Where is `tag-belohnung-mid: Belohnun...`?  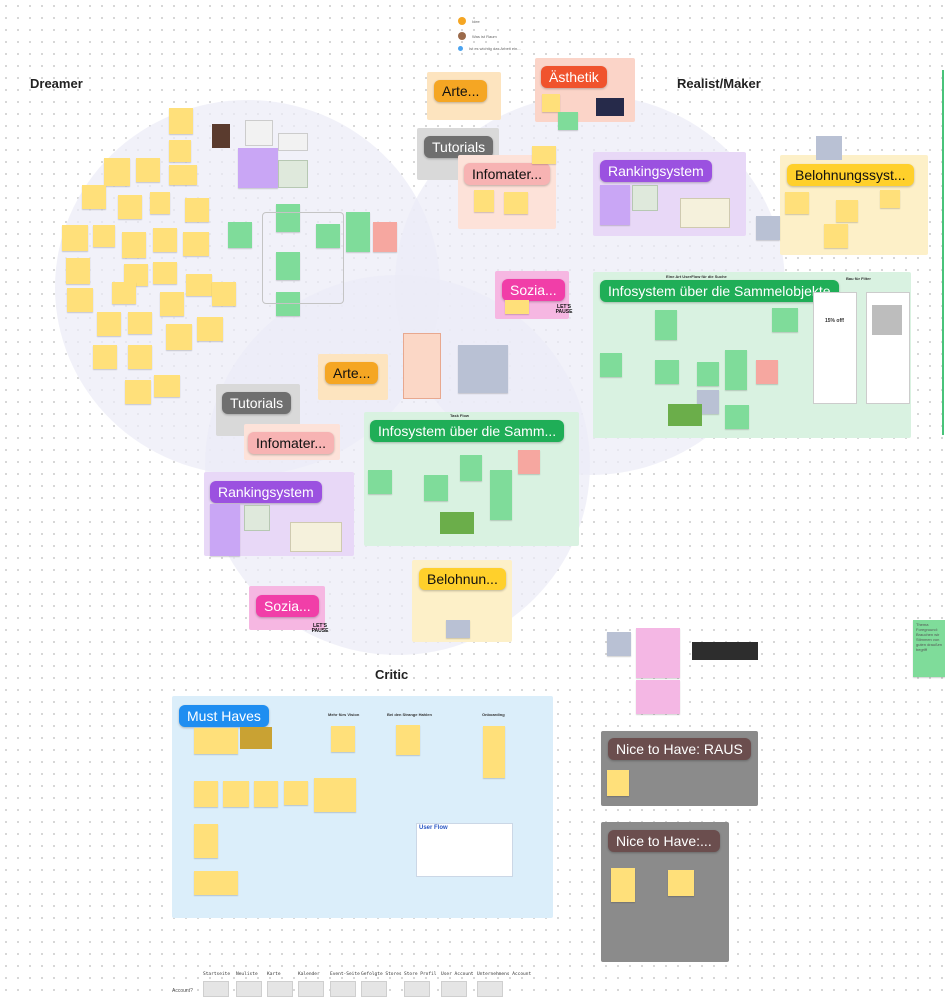 tag-belohnung-mid: Belohnun... is located at coordinates (462, 579).